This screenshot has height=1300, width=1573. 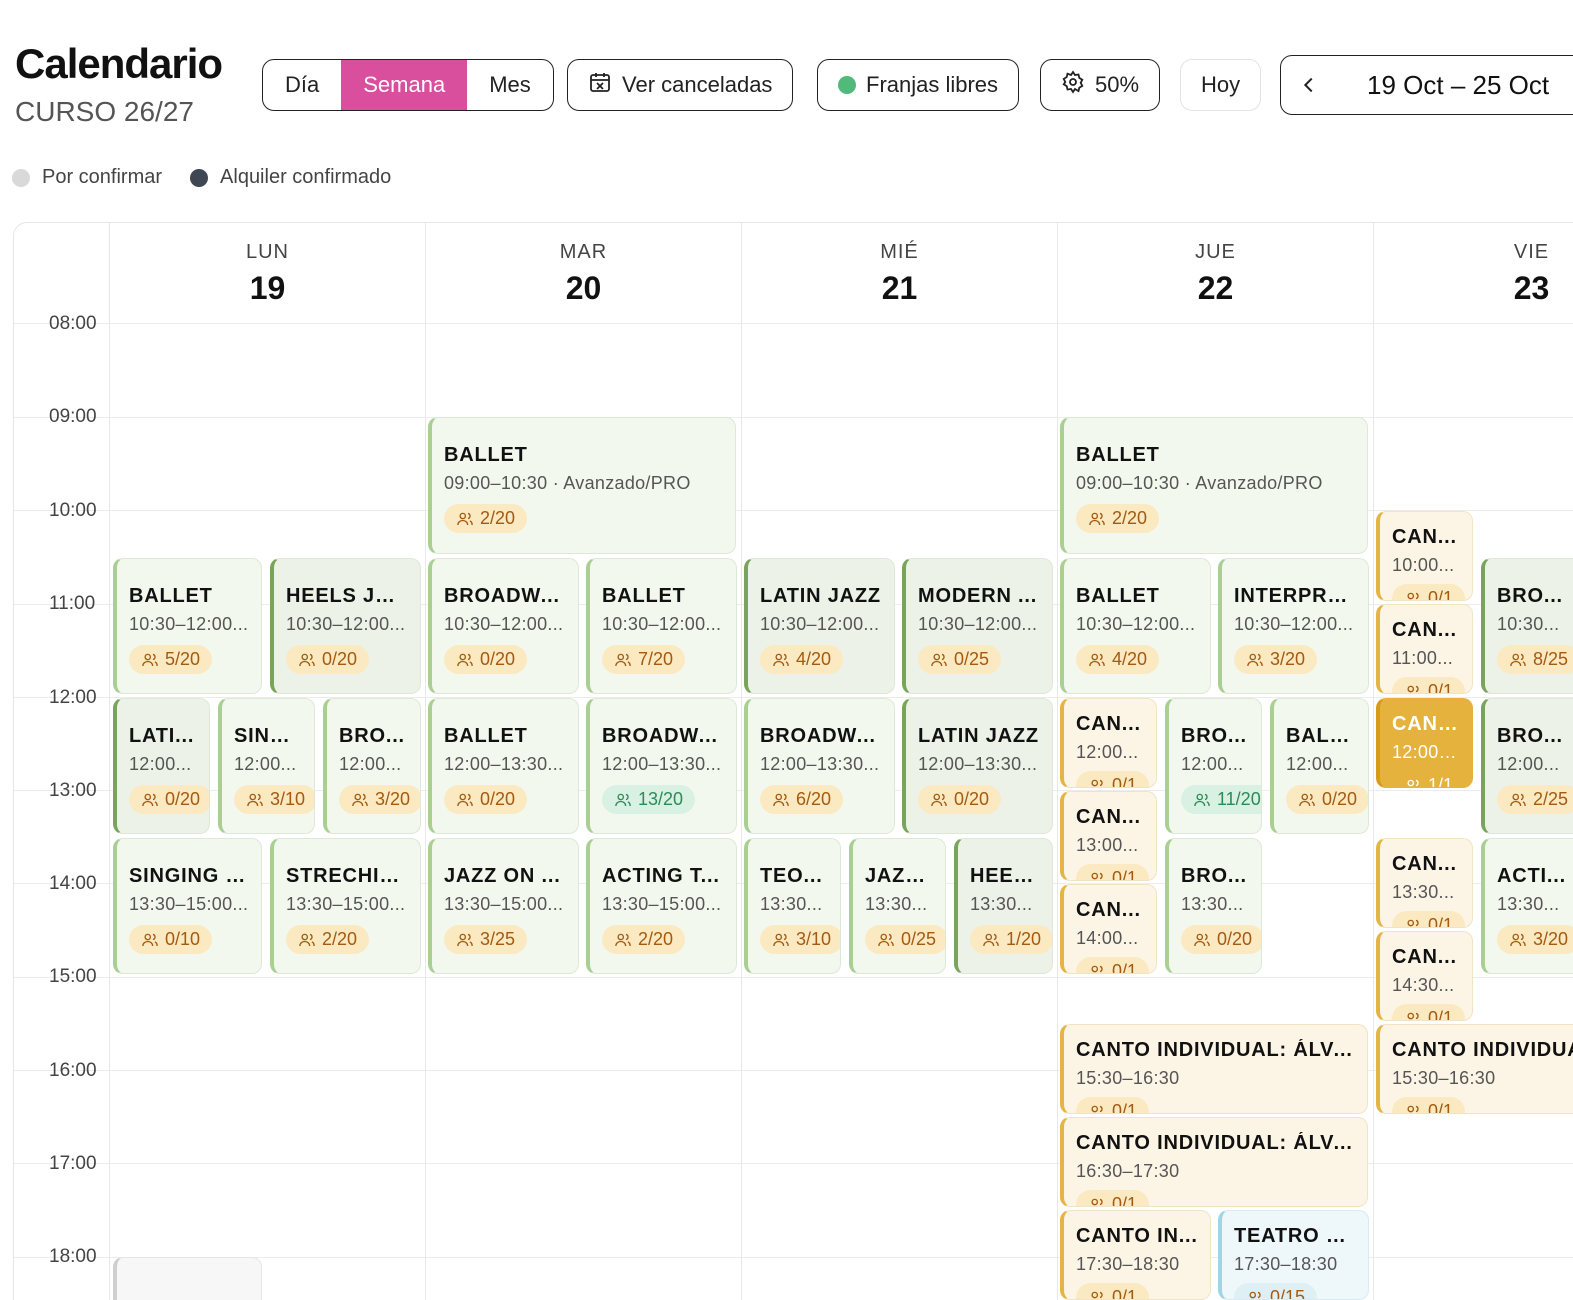 What do you see at coordinates (661, 766) in the screenshot?
I see `event-card: BROADWA... 12:00–13:30... 13/20` at bounding box center [661, 766].